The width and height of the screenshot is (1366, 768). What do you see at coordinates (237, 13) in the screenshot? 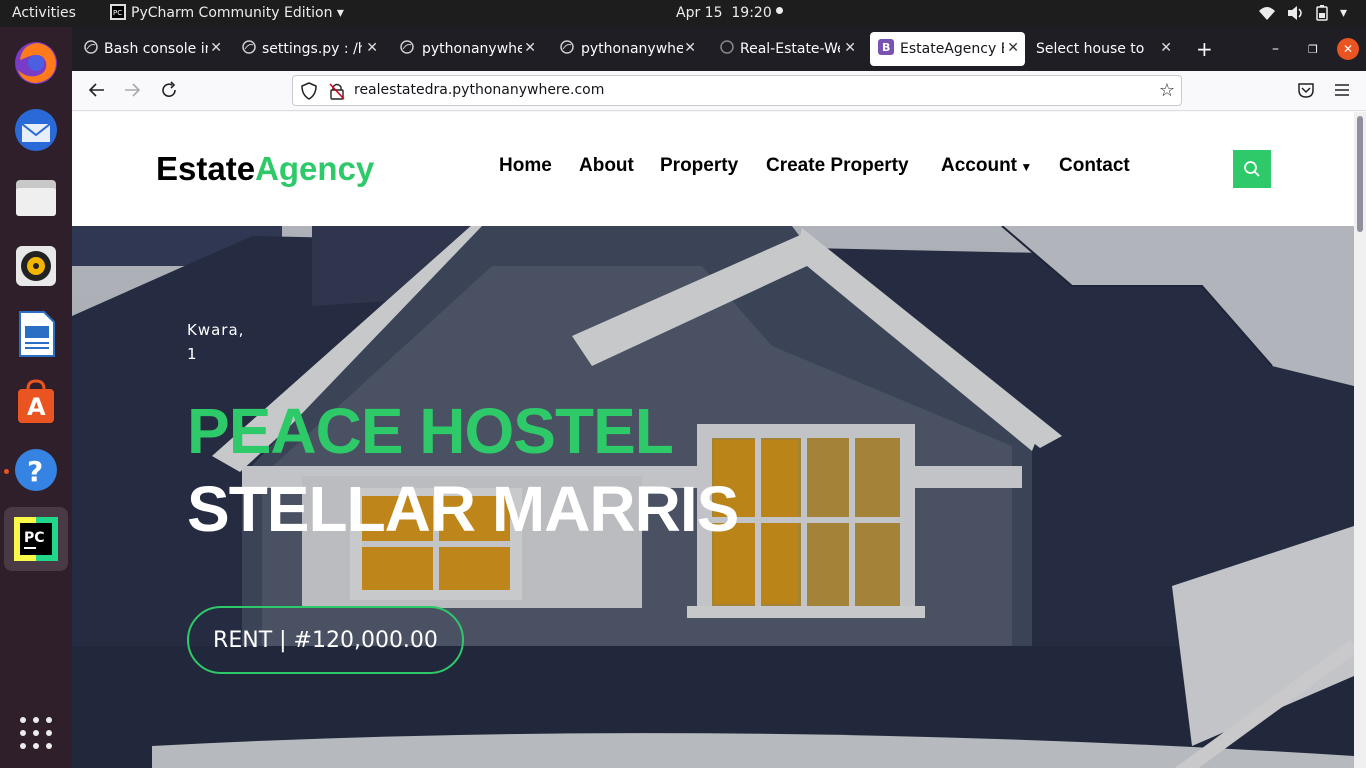
I see `app-menu-button: PyCharm Community Edition ▾` at bounding box center [237, 13].